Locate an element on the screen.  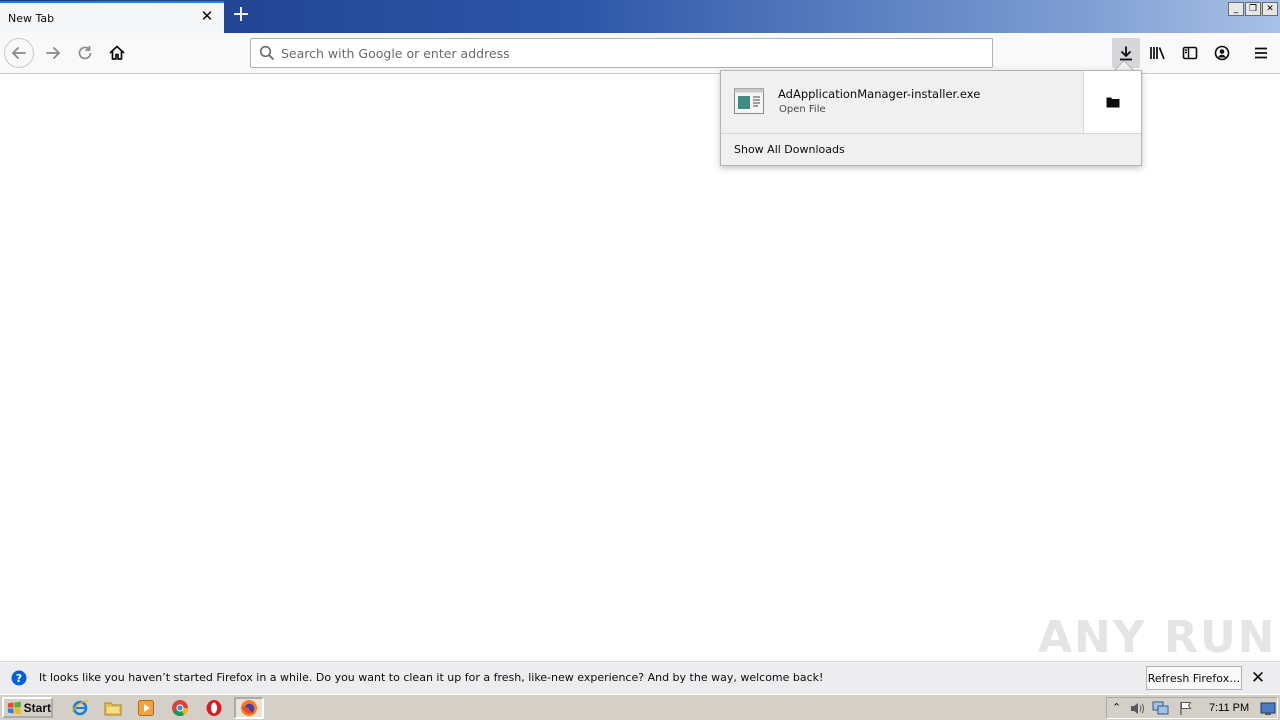
taskbar-file-explorer is located at coordinates (113, 708).